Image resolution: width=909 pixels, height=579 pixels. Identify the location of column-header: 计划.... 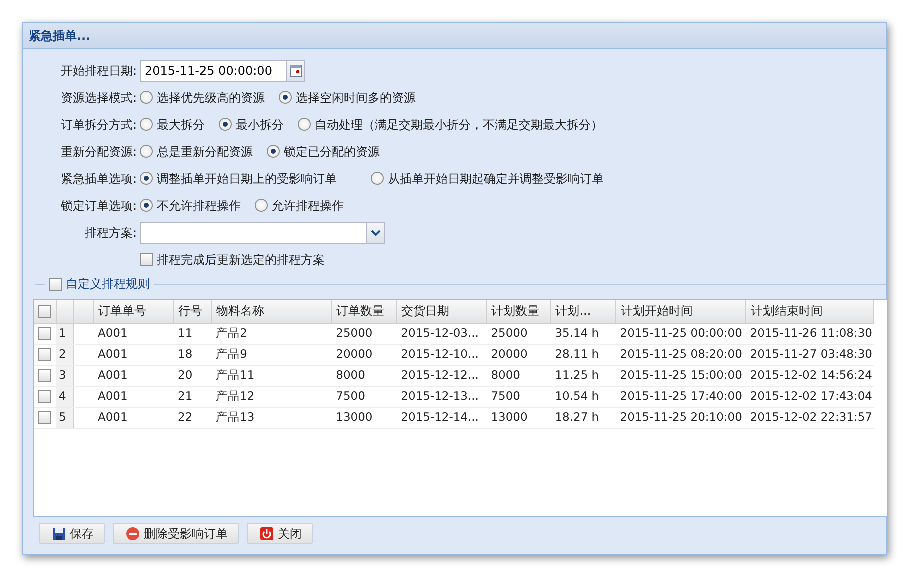
(583, 311).